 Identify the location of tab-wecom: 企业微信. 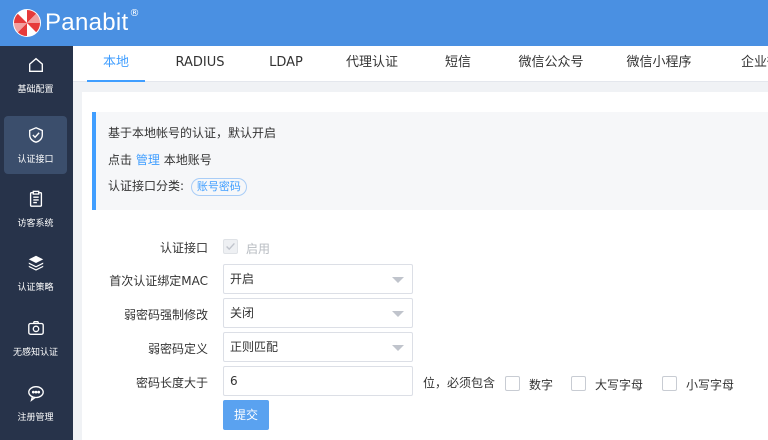
(746, 64).